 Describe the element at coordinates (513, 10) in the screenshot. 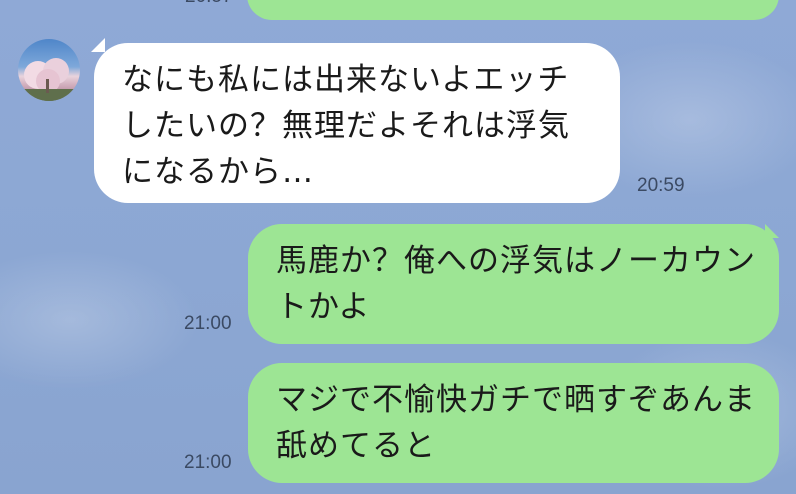

I see `previous-outgoing-bubble` at that location.